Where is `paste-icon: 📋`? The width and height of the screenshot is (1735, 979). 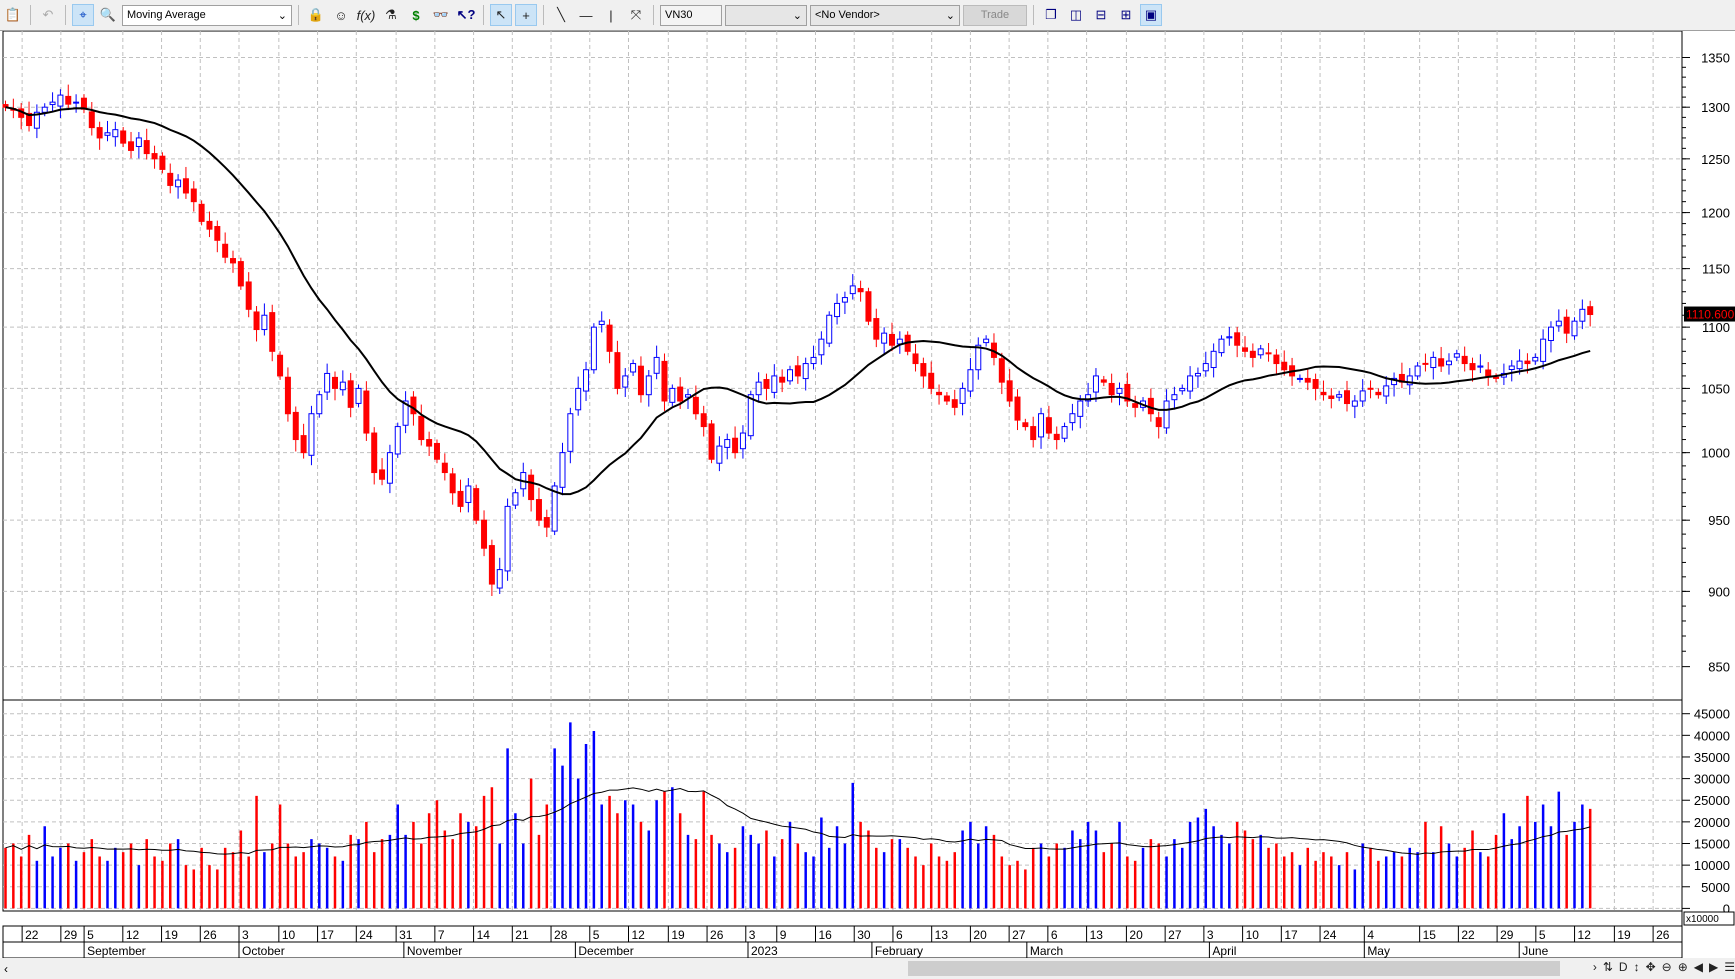
paste-icon: 📋 is located at coordinates (13, 15).